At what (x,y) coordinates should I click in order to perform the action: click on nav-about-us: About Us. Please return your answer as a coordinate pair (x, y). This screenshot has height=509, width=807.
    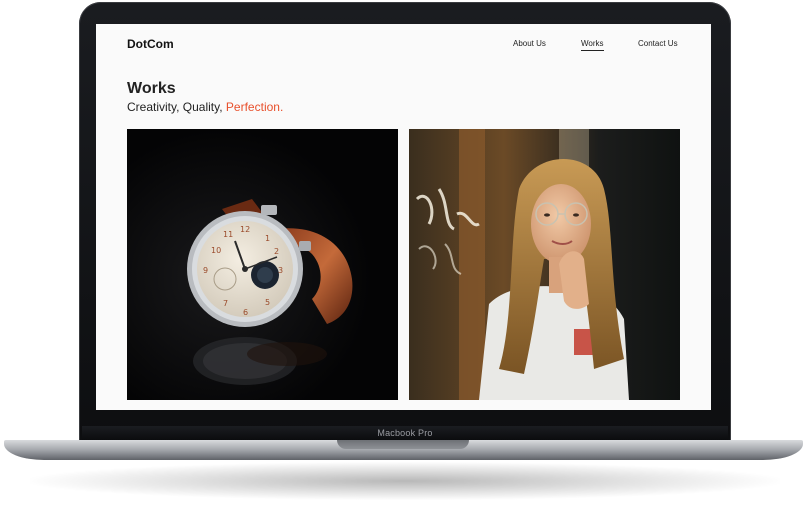
    Looking at the image, I should click on (529, 43).